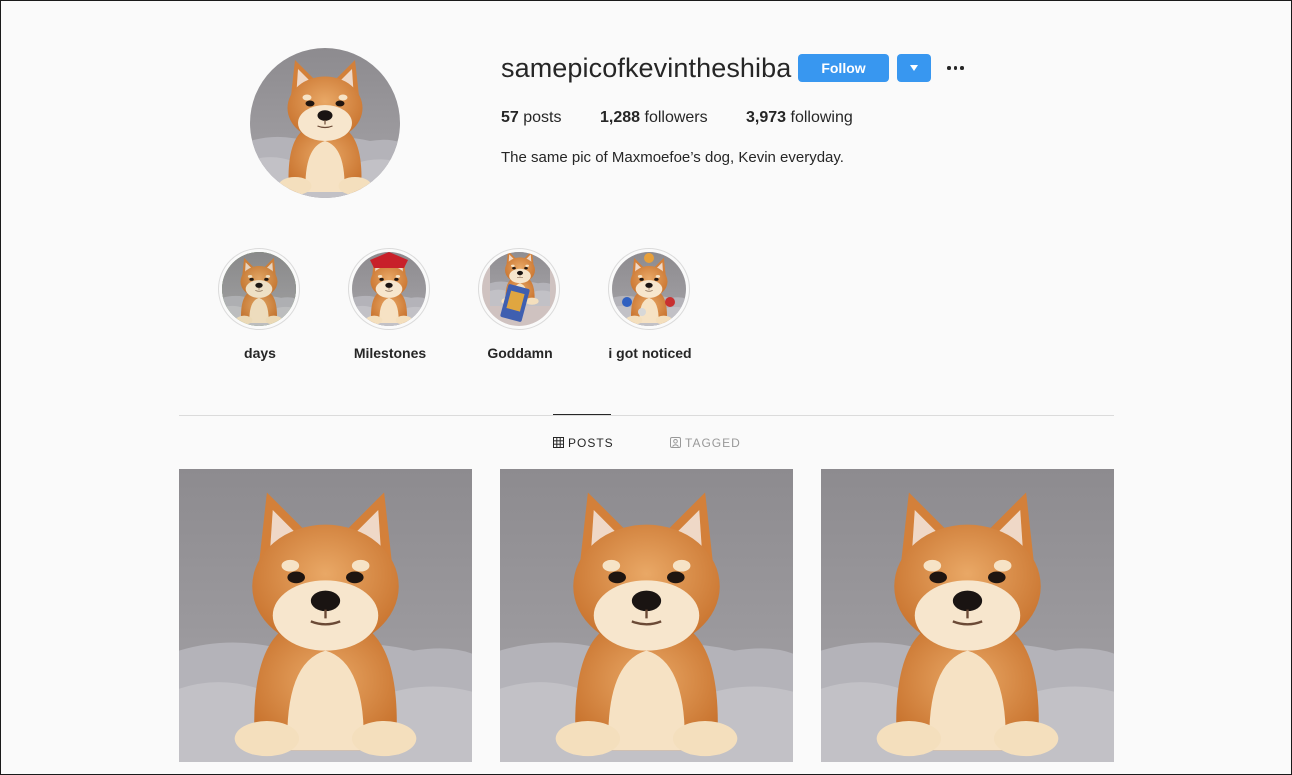 The image size is (1292, 775). I want to click on highlight-milestones: Milestones, so click(390, 308).